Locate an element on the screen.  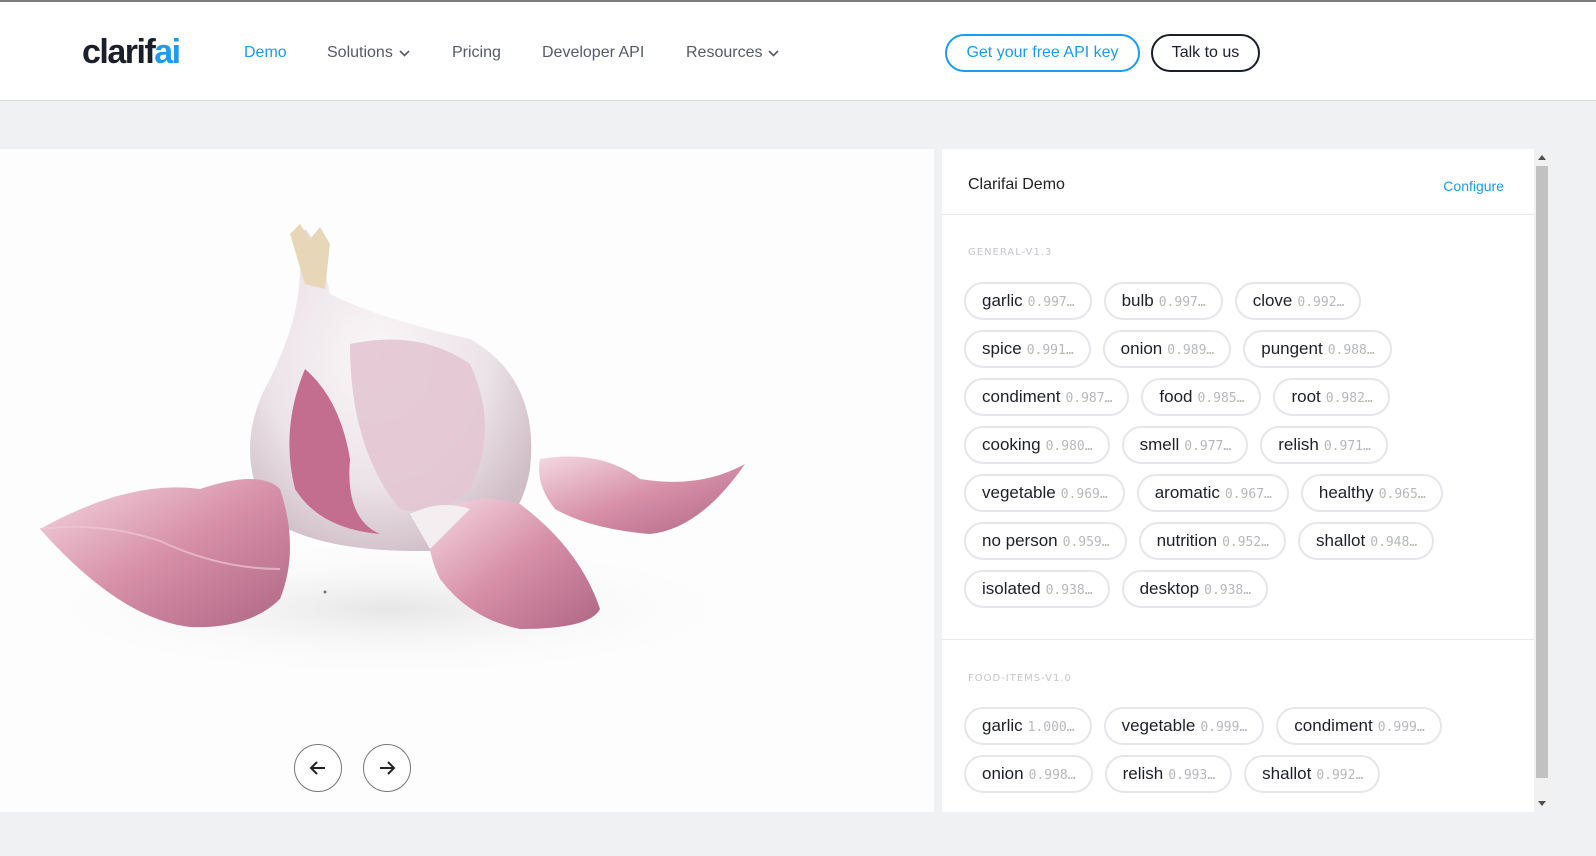
concept-name: desktop is located at coordinates (1169, 588).